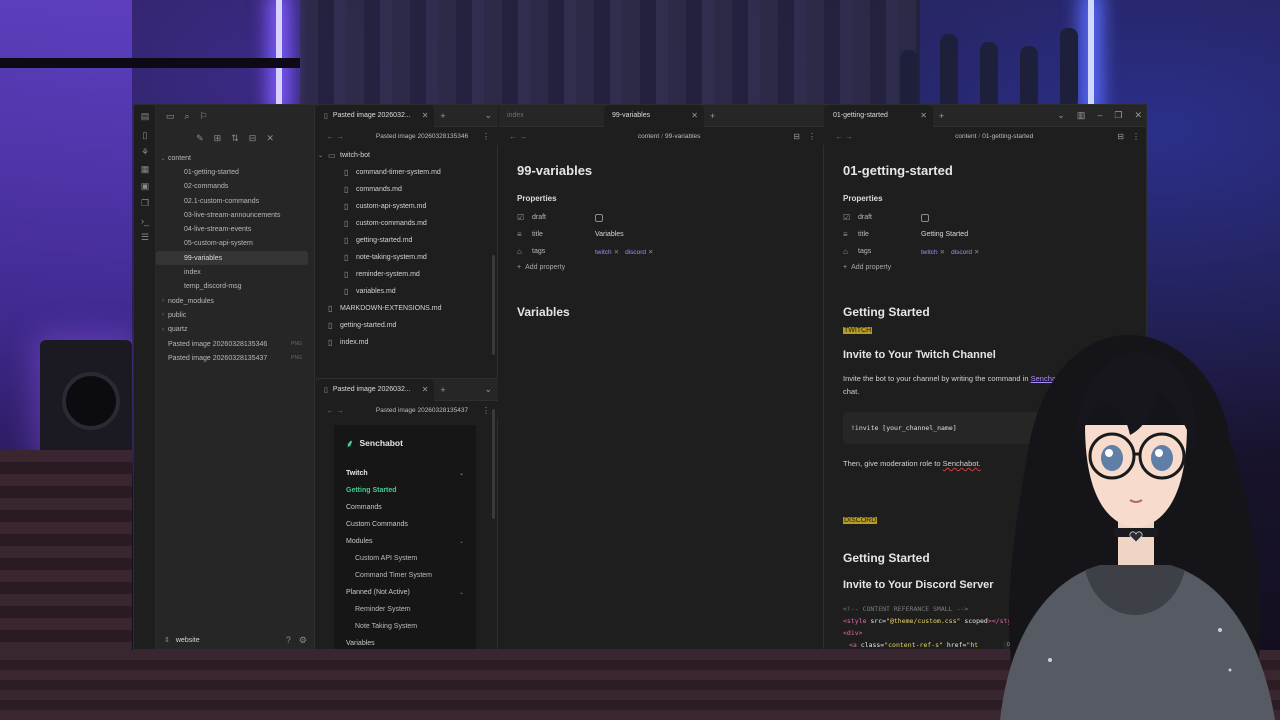 The width and height of the screenshot is (1280, 720). What do you see at coordinates (386, 558) in the screenshot?
I see `nav-label: Custom API System` at bounding box center [386, 558].